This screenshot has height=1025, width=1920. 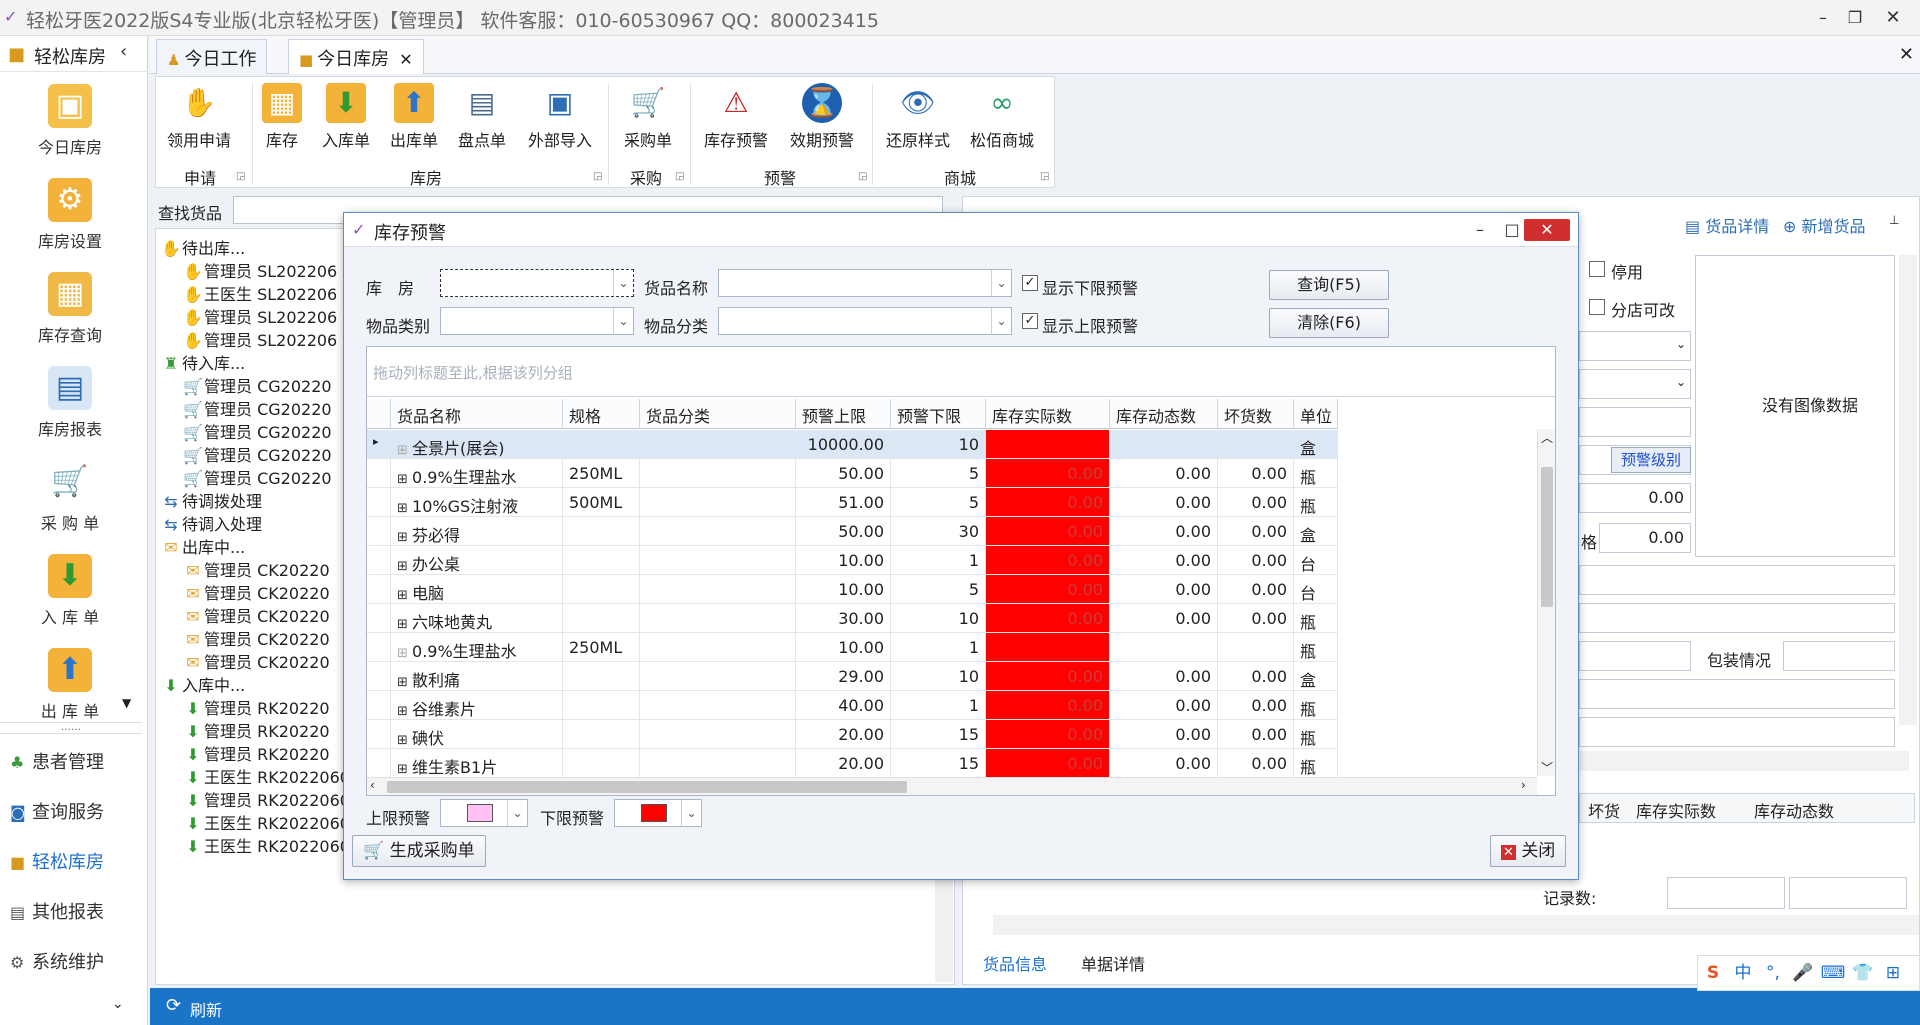 What do you see at coordinates (843, 502) in the screenshot?
I see `cell-upper: 51.00` at bounding box center [843, 502].